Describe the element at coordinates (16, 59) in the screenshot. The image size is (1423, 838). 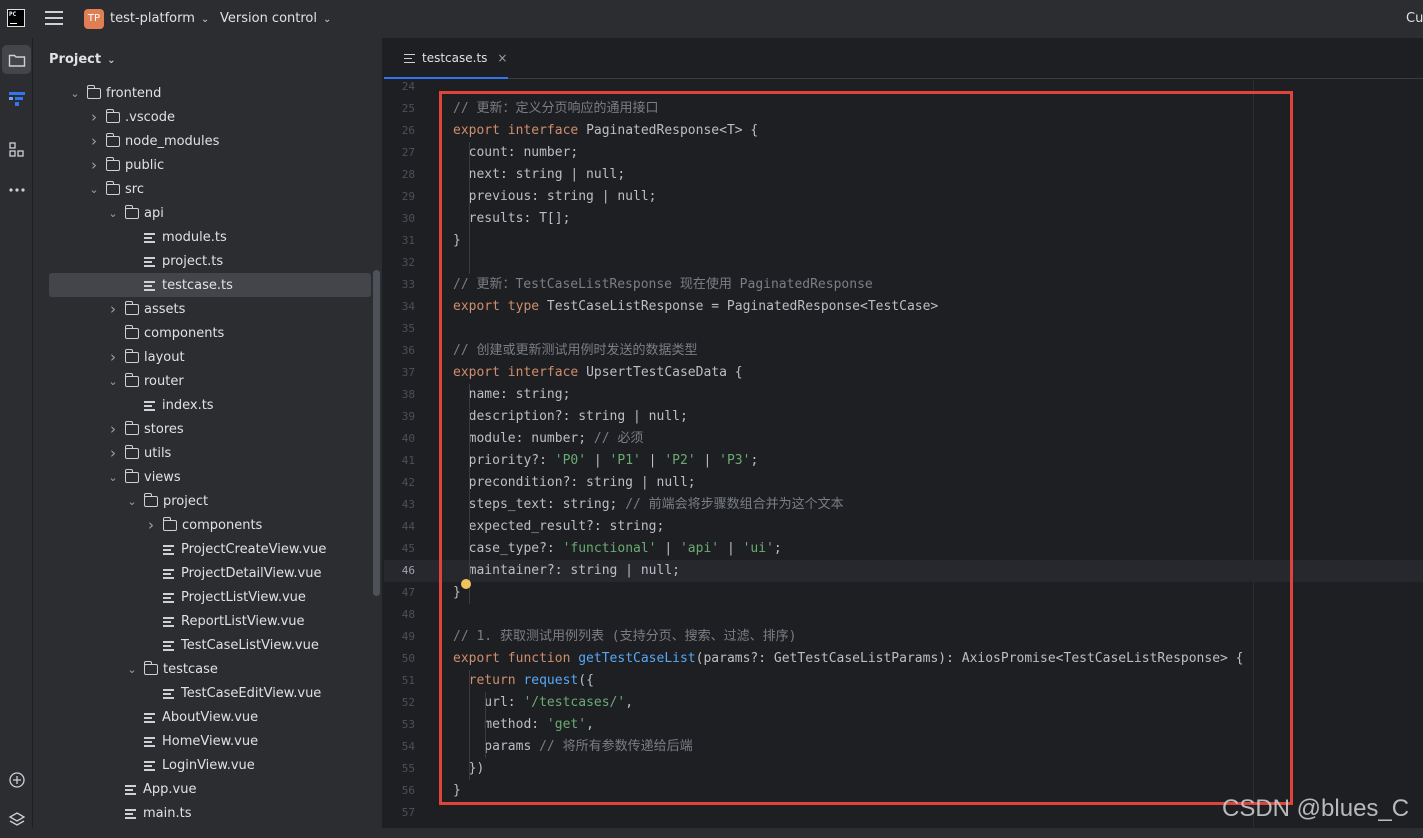
I see `project-folder-icon` at that location.